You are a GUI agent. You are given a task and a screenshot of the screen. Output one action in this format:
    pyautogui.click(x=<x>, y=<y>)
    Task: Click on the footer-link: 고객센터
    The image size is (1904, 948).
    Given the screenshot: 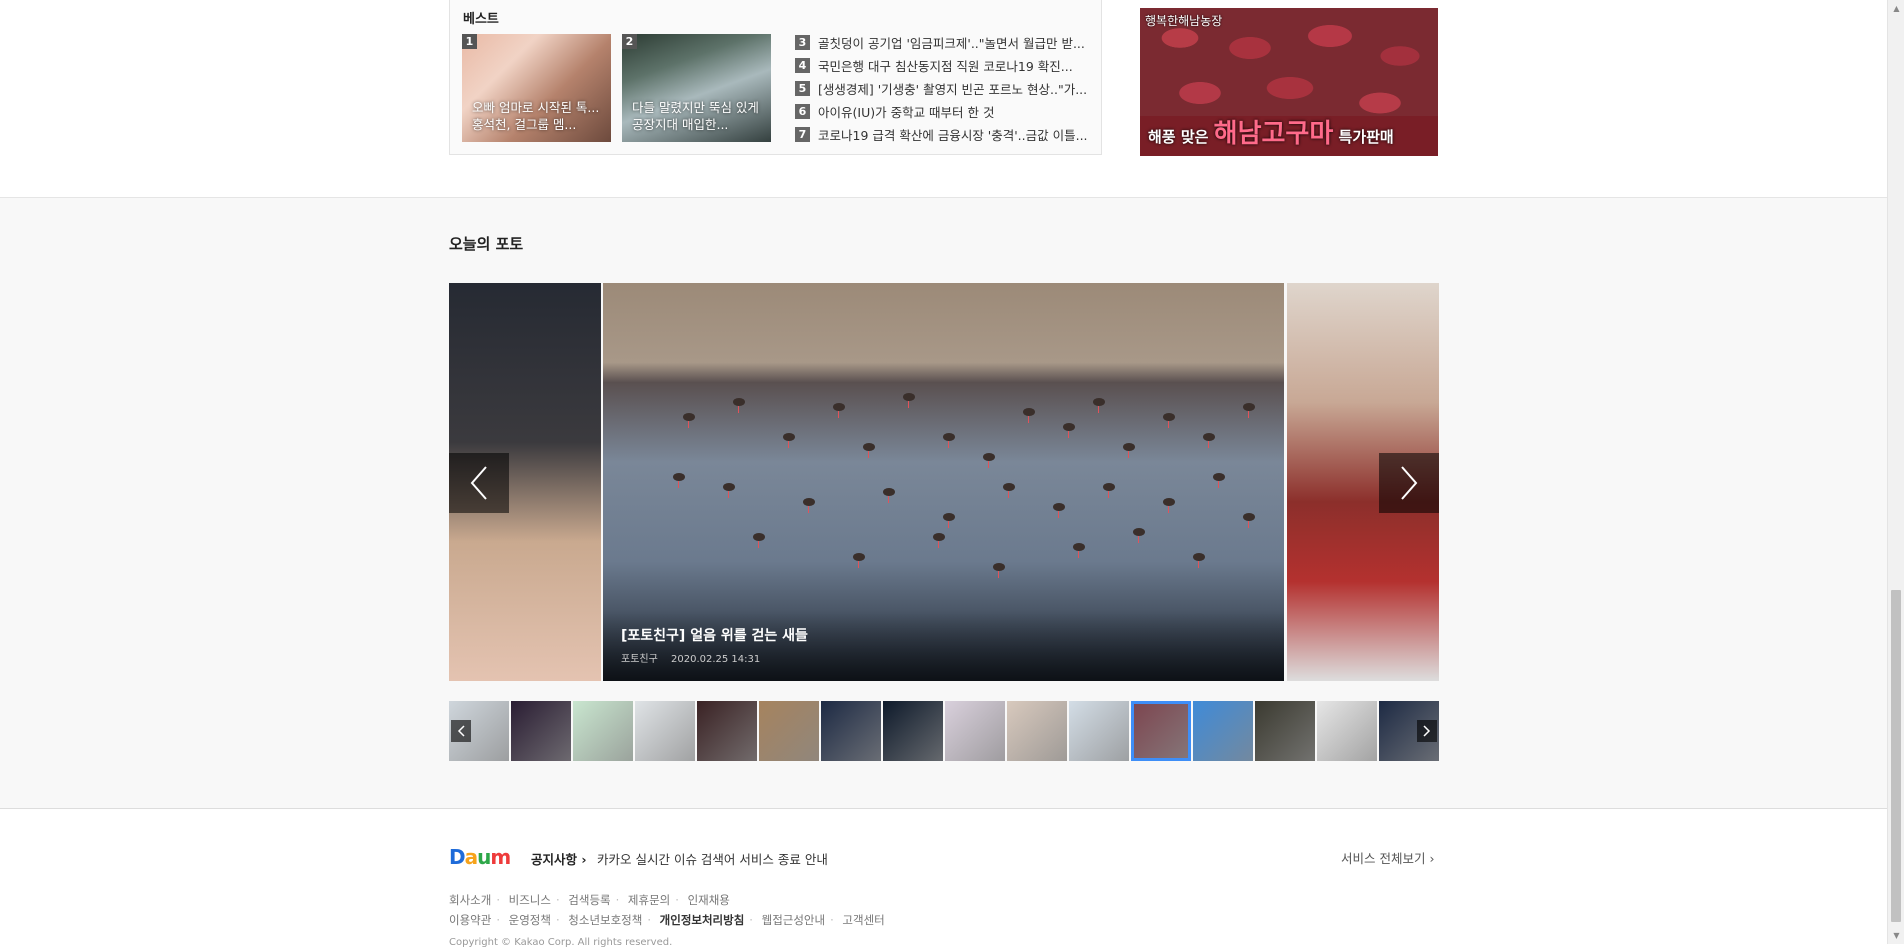 What is the action you would take?
    pyautogui.click(x=863, y=920)
    